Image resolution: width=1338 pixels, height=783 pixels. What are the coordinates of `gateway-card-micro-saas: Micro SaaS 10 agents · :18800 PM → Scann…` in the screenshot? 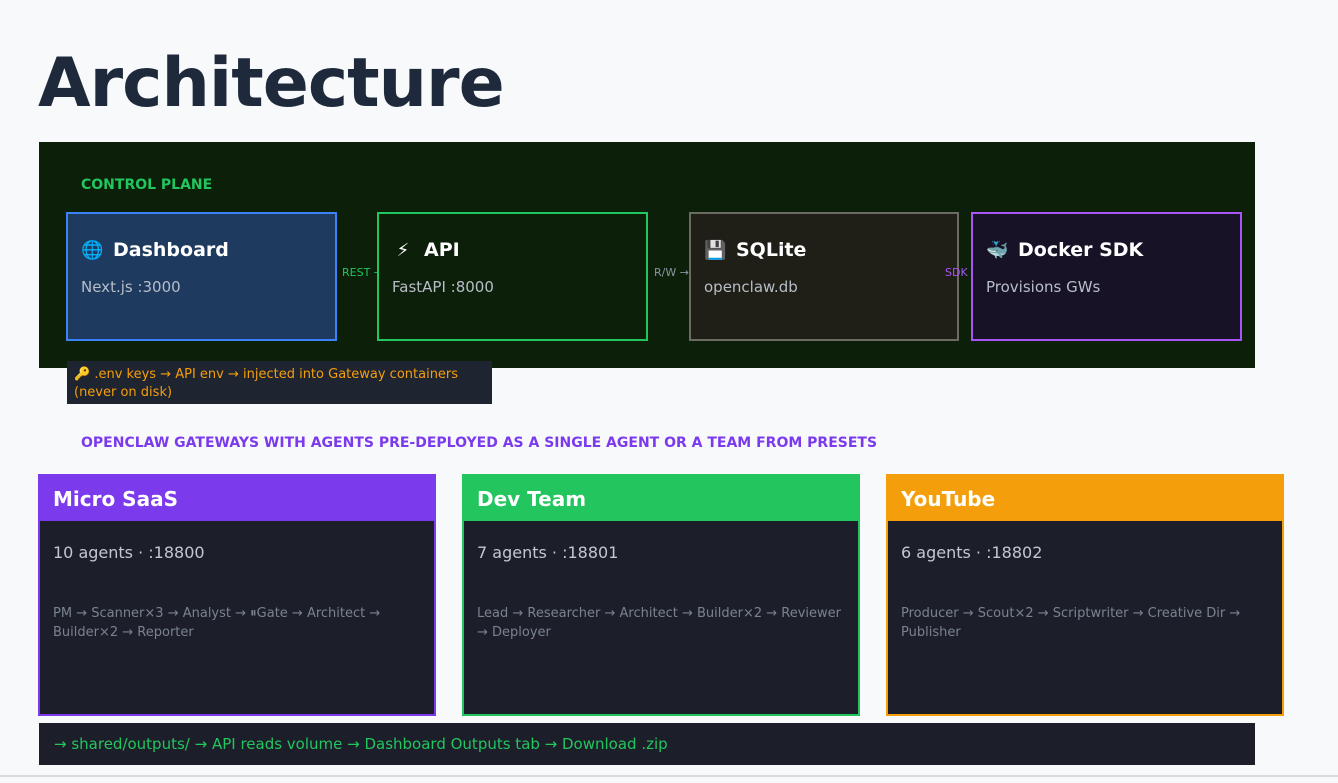 It's located at (237, 595).